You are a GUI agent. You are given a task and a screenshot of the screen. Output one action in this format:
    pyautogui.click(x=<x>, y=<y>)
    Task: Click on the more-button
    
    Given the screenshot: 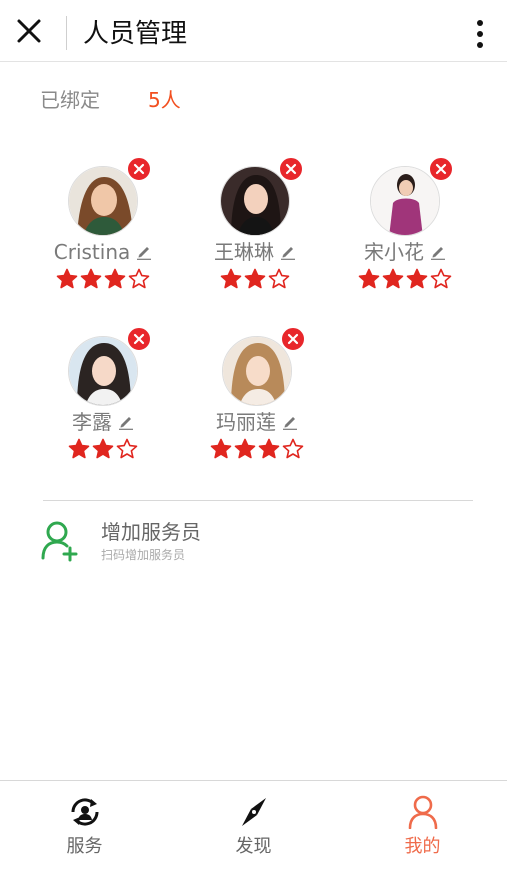 What is the action you would take?
    pyautogui.click(x=480, y=34)
    